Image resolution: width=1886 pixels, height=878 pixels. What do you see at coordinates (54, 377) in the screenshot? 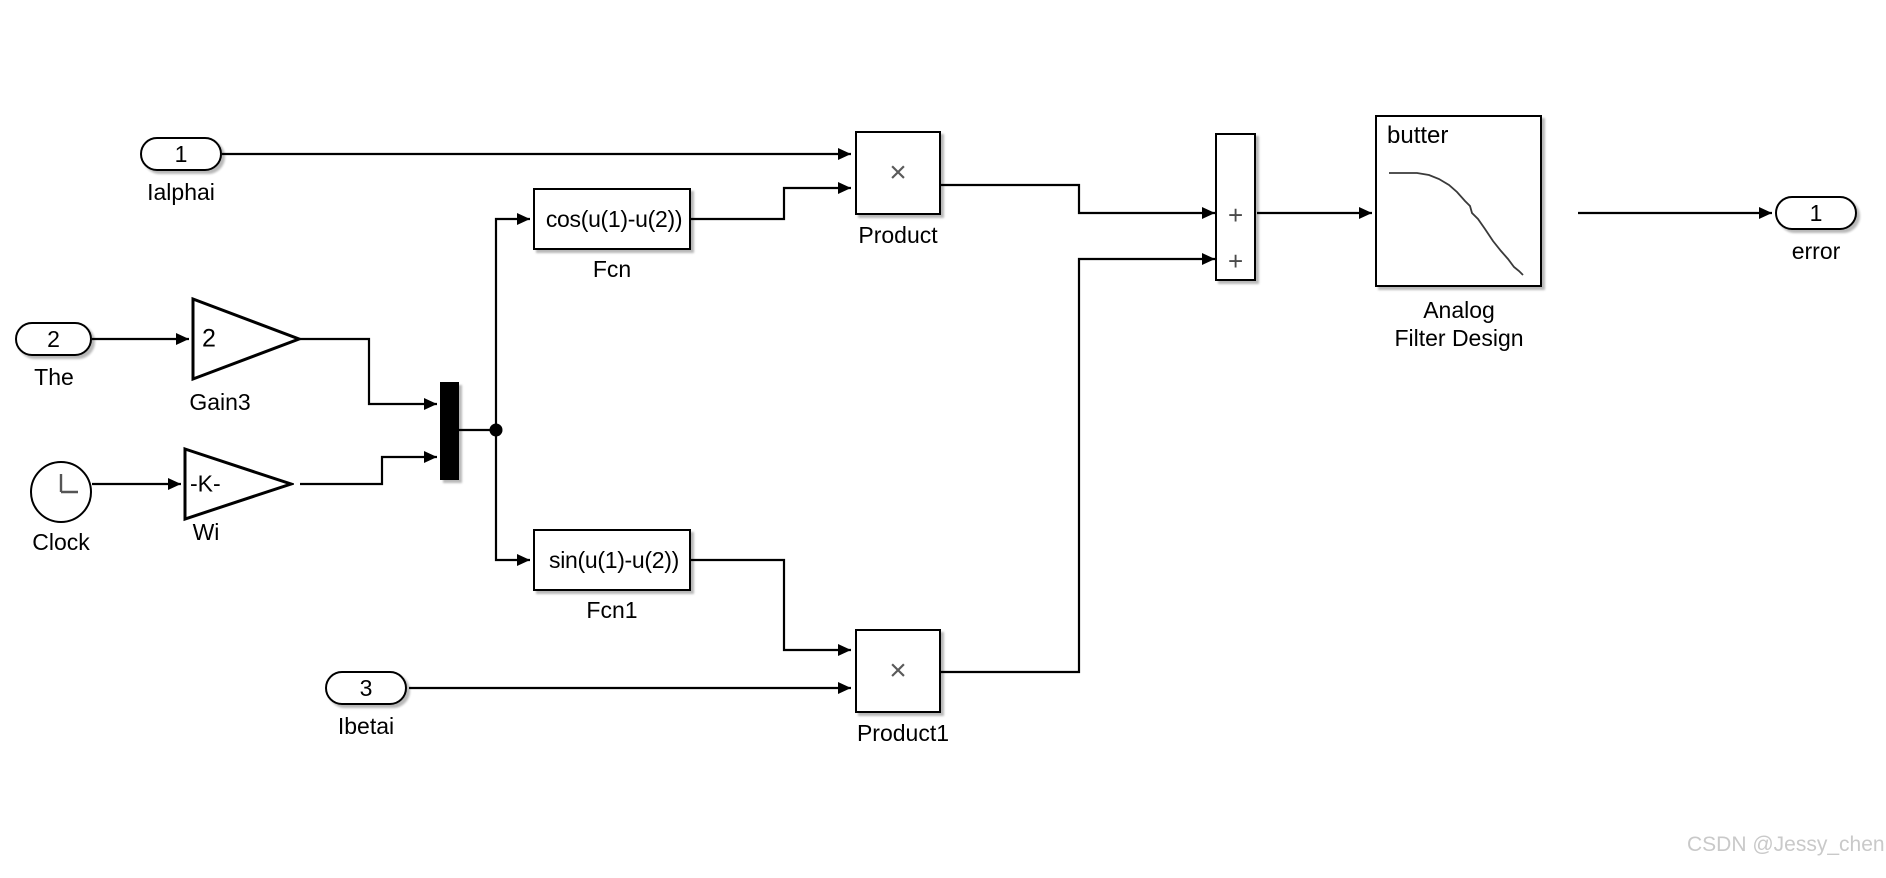
I see `inport-2-label: The` at bounding box center [54, 377].